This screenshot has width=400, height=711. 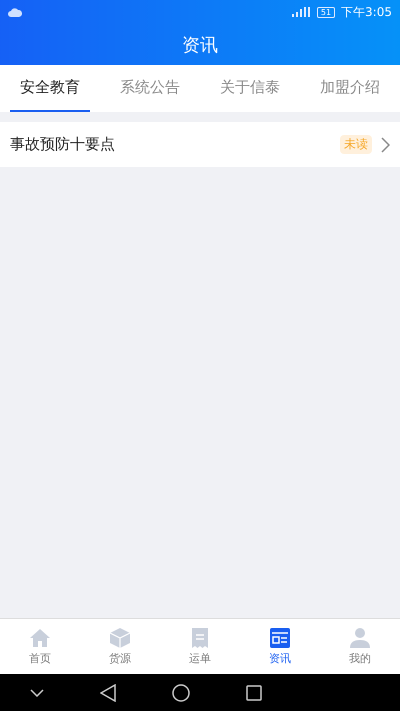 I want to click on clock-time: 下午3:05, so click(x=366, y=12).